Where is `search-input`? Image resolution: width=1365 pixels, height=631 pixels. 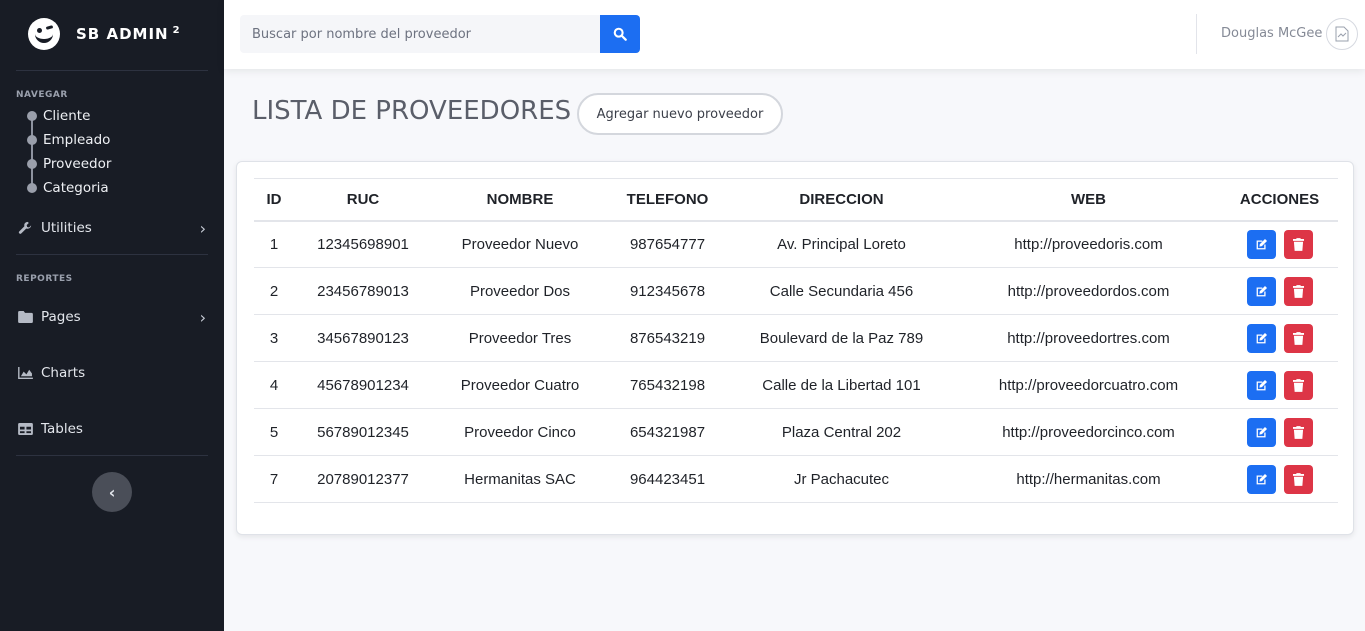
search-input is located at coordinates (420, 34).